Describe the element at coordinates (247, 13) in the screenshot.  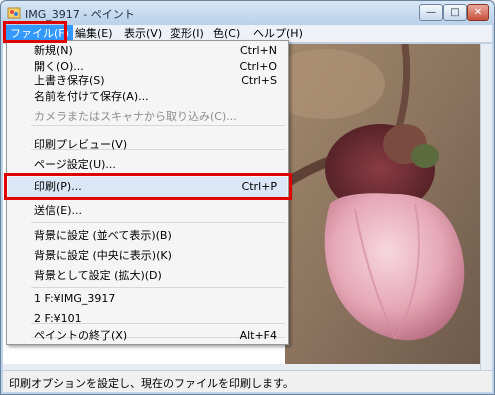
I see `title-bar: IMG_3917 - ペイント — □ ✕` at that location.